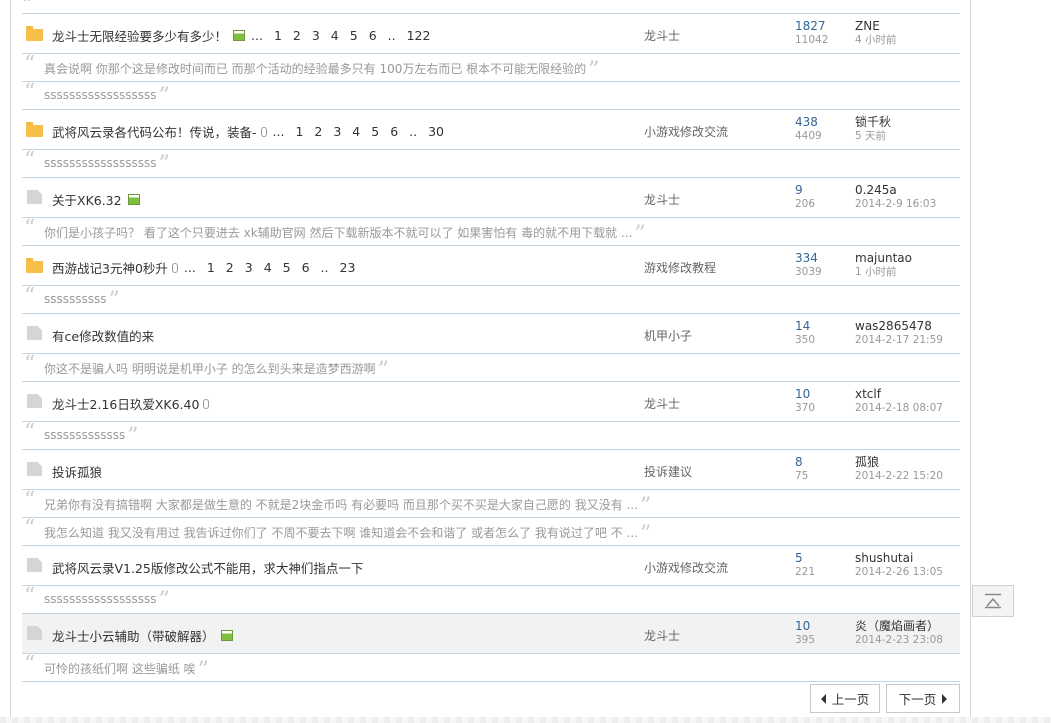 Image resolution: width=1051 pixels, height=723 pixels. Describe the element at coordinates (876, 26) in the screenshot. I see `last-poster: ZNE` at that location.